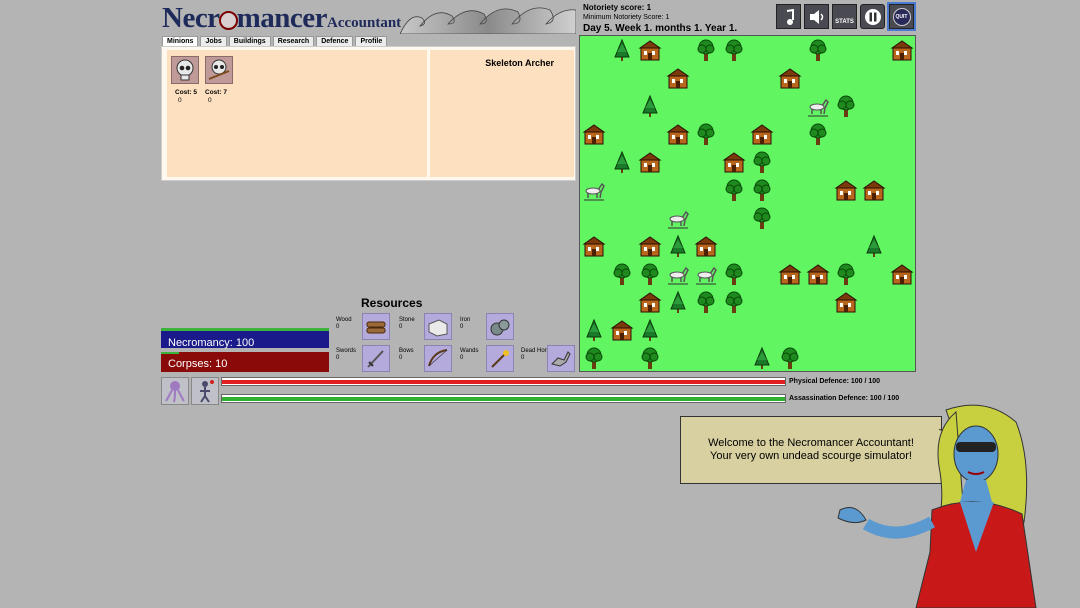  I want to click on iron-label: Iron 0, so click(465, 323).